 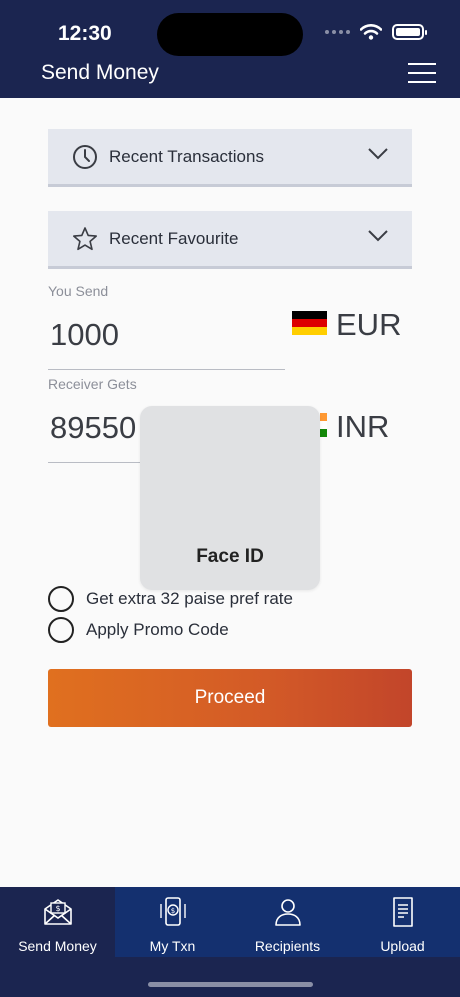 I want to click on hamburger-menu-icon, so click(x=422, y=73).